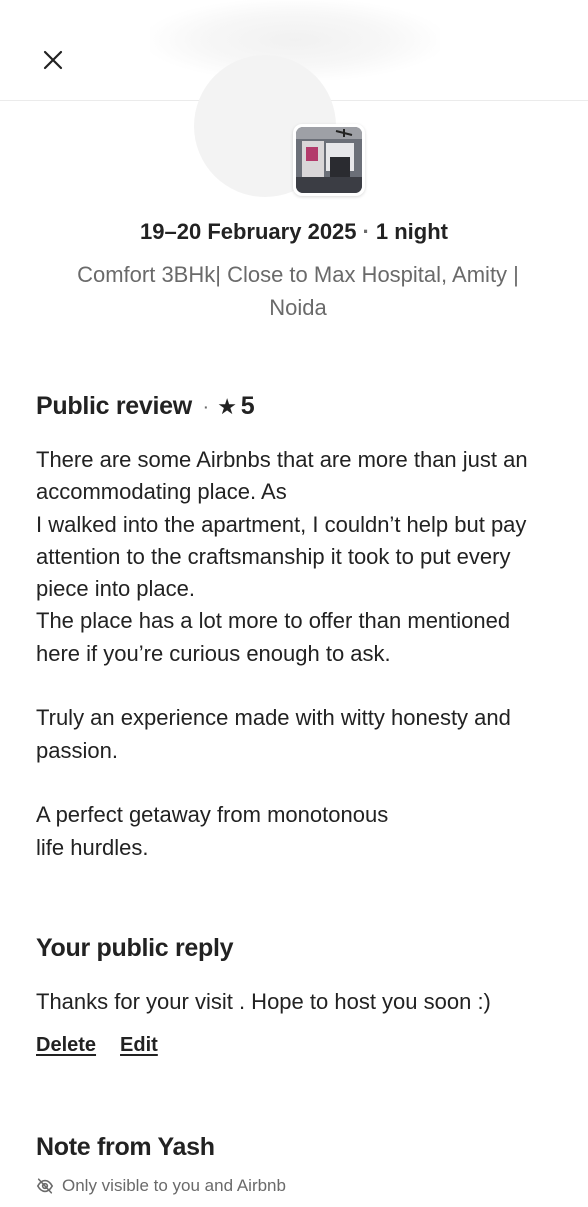 Image resolution: width=588 pixels, height=1207 pixels. What do you see at coordinates (66, 1045) in the screenshot?
I see `delete-reply-link: Delete` at bounding box center [66, 1045].